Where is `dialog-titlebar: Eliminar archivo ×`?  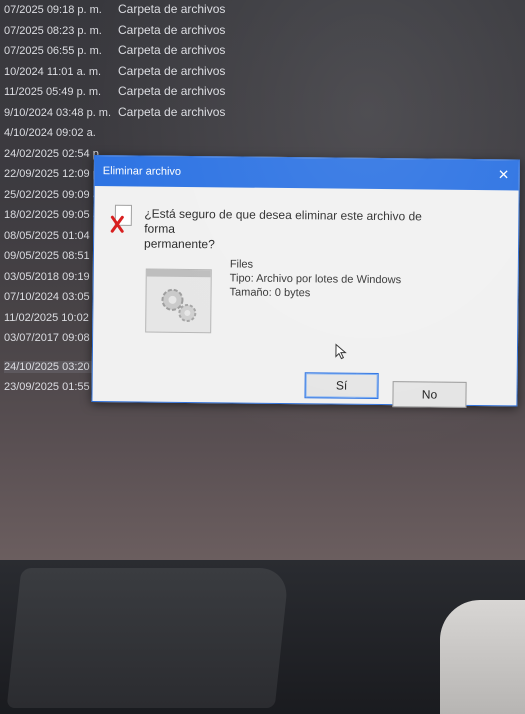
dialog-titlebar: Eliminar archivo × is located at coordinates (306, 173).